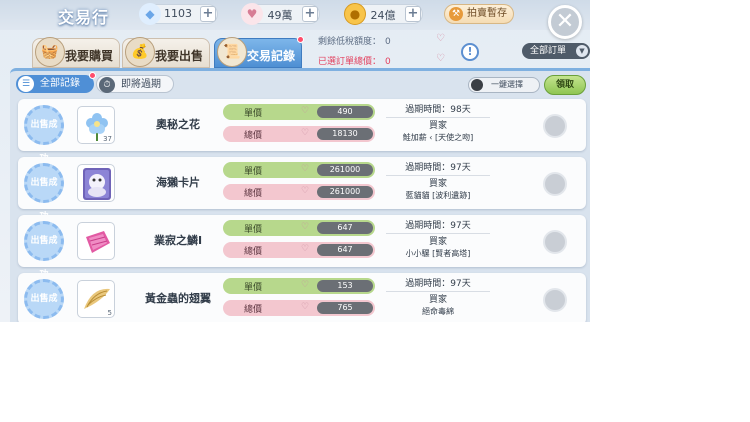  What do you see at coordinates (345, 228) in the screenshot?
I see `unit-price-value: 647` at bounding box center [345, 228].